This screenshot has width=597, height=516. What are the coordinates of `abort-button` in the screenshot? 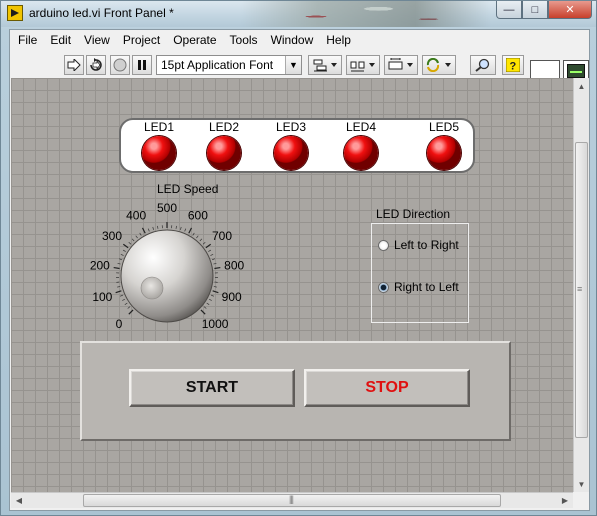 It's located at (120, 65).